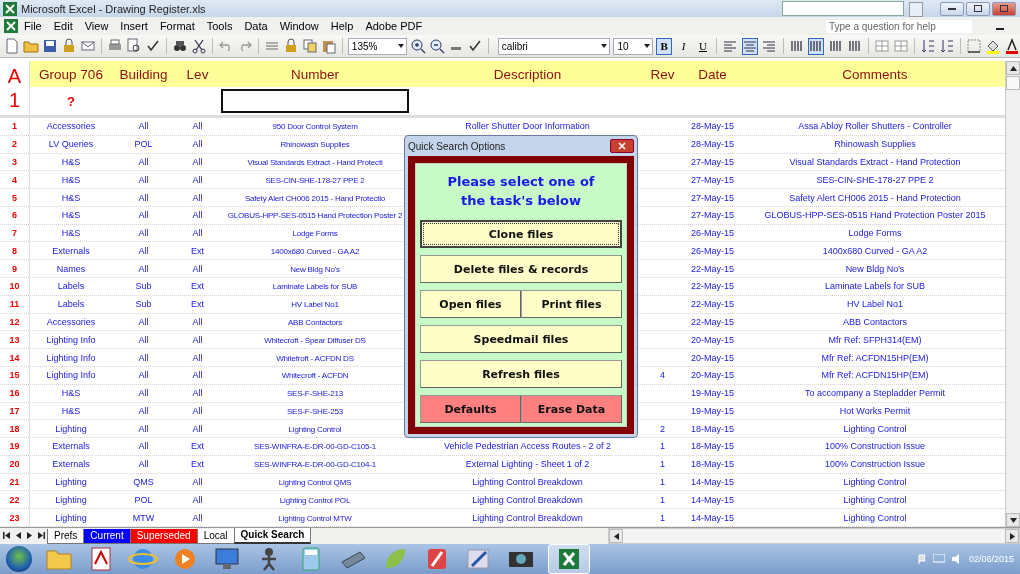 The width and height of the screenshot is (1020, 574). I want to click on table-cell: Lighting Info, so click(71, 375).